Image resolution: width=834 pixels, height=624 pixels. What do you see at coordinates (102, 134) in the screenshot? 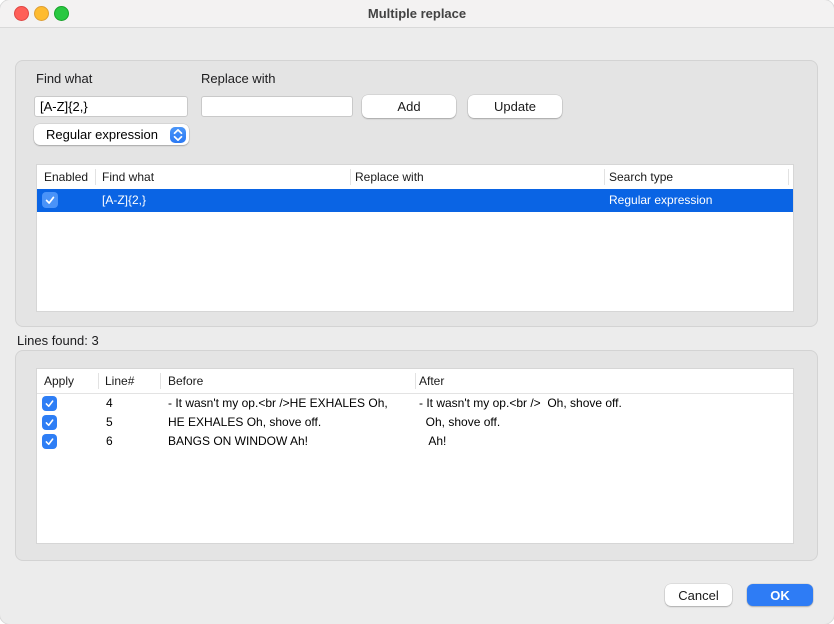
I see `search-type-dropdown-value: Regular expression` at bounding box center [102, 134].